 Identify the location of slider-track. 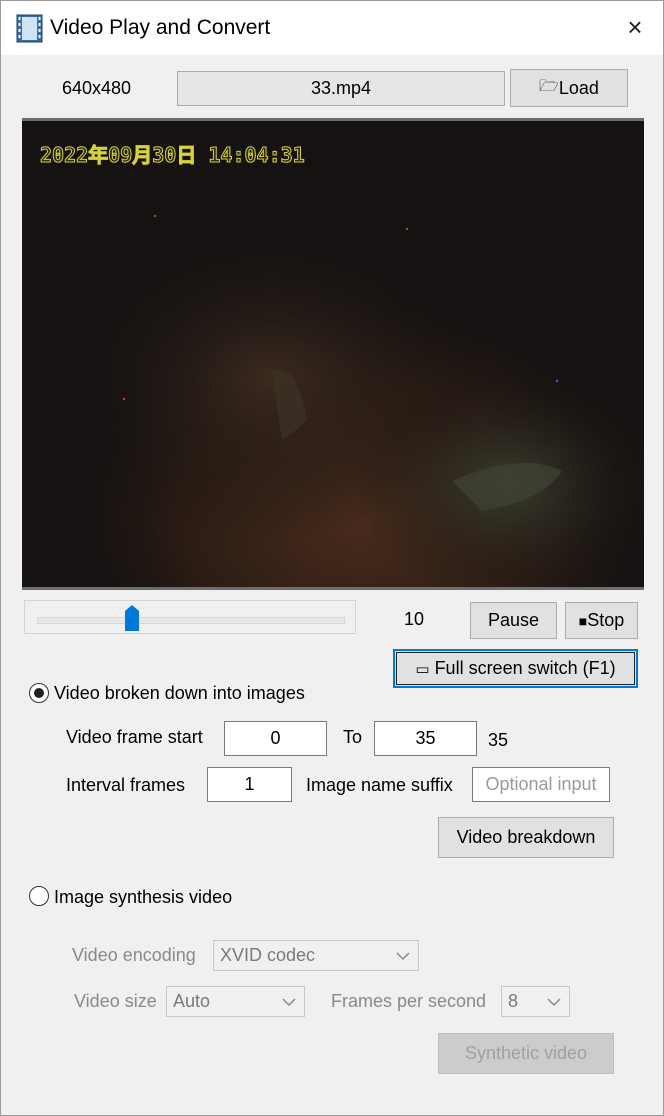
(191, 620).